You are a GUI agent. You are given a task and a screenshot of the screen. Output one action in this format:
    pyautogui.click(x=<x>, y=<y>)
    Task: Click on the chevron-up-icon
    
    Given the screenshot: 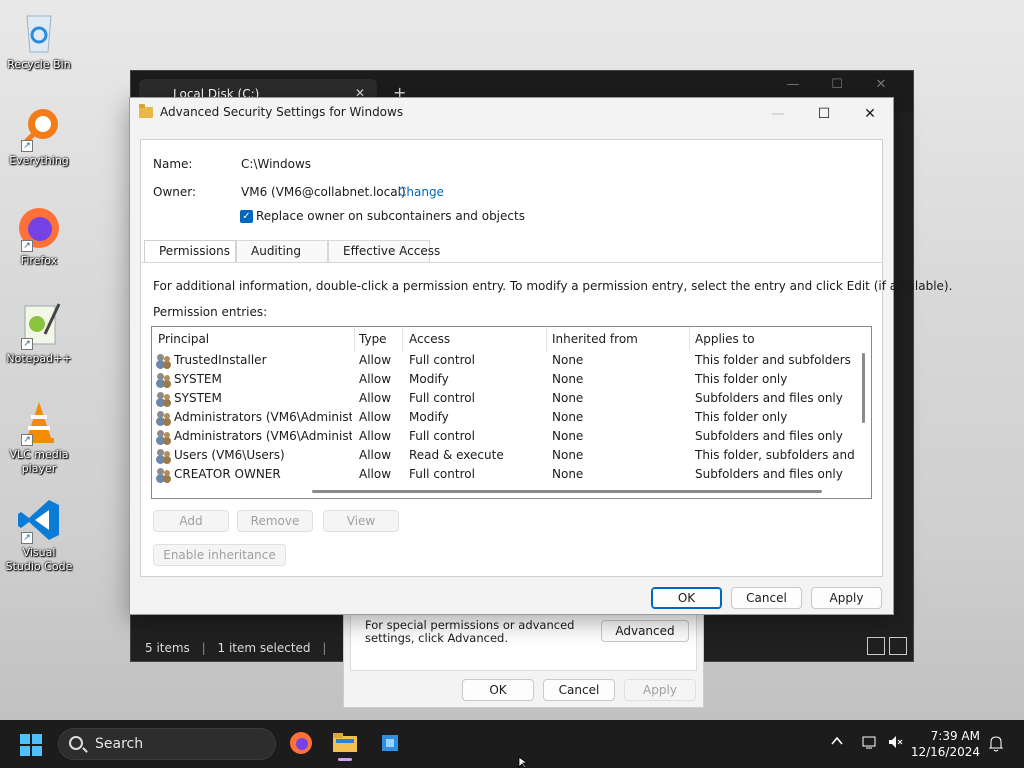 What is the action you would take?
    pyautogui.click(x=837, y=743)
    